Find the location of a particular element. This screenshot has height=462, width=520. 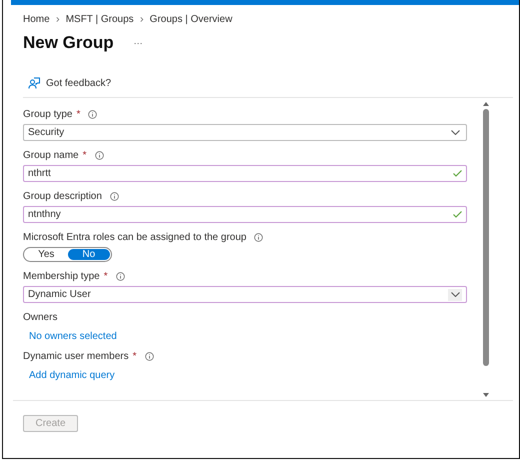

field-label: Group description is located at coordinates (62, 196).